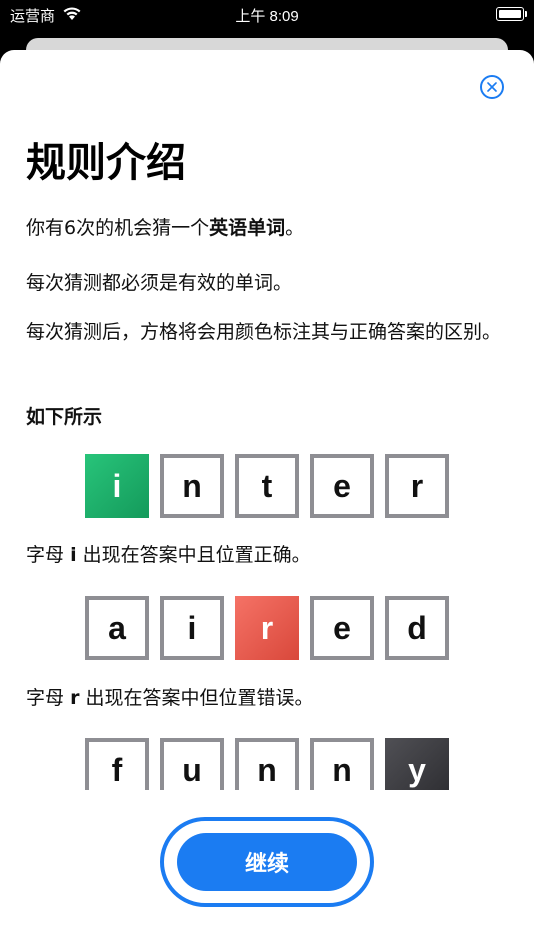  I want to click on example-row-funny-clip: f u n n y, so click(267, 764).